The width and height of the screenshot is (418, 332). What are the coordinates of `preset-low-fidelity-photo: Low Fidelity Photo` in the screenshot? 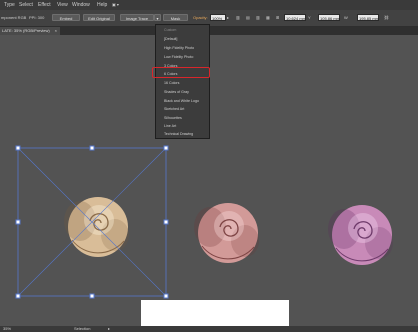 It's located at (178, 57).